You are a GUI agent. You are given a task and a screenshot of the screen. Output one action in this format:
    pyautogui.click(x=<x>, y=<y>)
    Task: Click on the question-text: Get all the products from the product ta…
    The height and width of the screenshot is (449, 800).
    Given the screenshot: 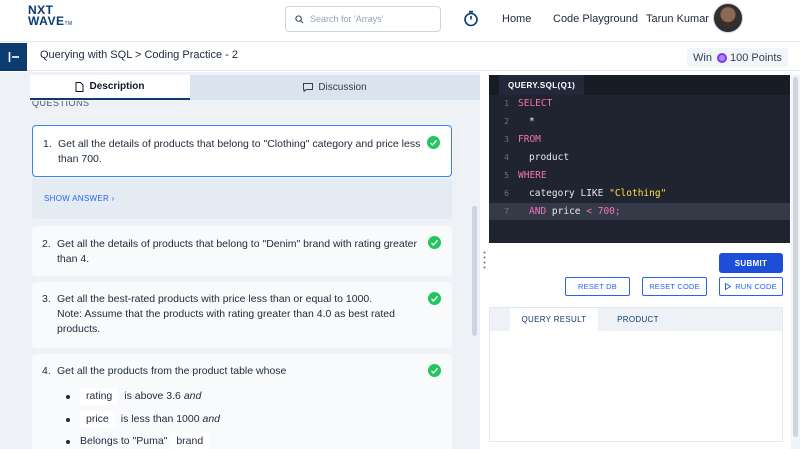 What is the action you would take?
    pyautogui.click(x=172, y=371)
    